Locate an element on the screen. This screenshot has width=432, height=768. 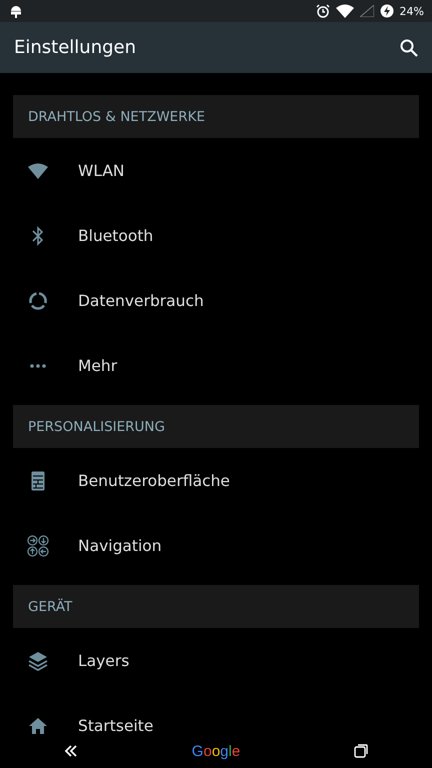
settings-item: Layers is located at coordinates (104, 661).